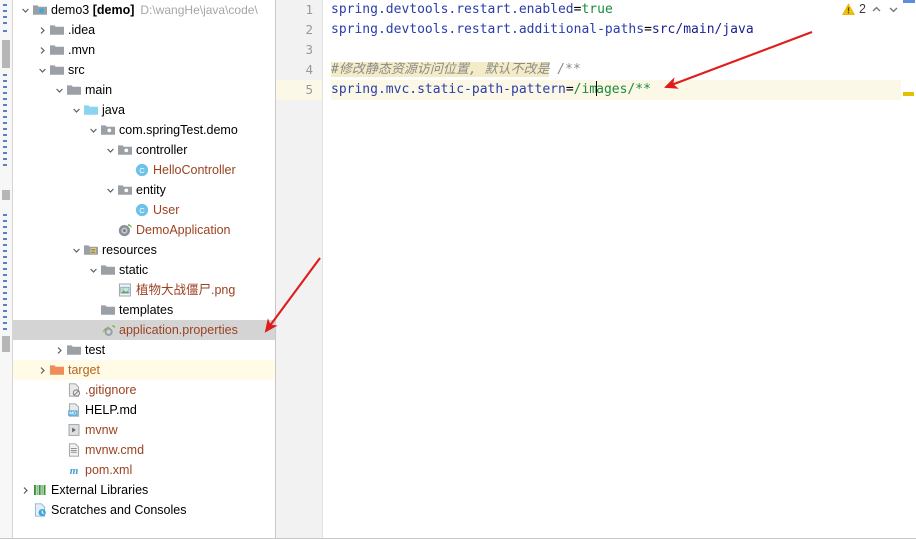 This screenshot has height=539, width=916. What do you see at coordinates (194, 170) in the screenshot?
I see `tree-row-label: HelloController` at bounding box center [194, 170].